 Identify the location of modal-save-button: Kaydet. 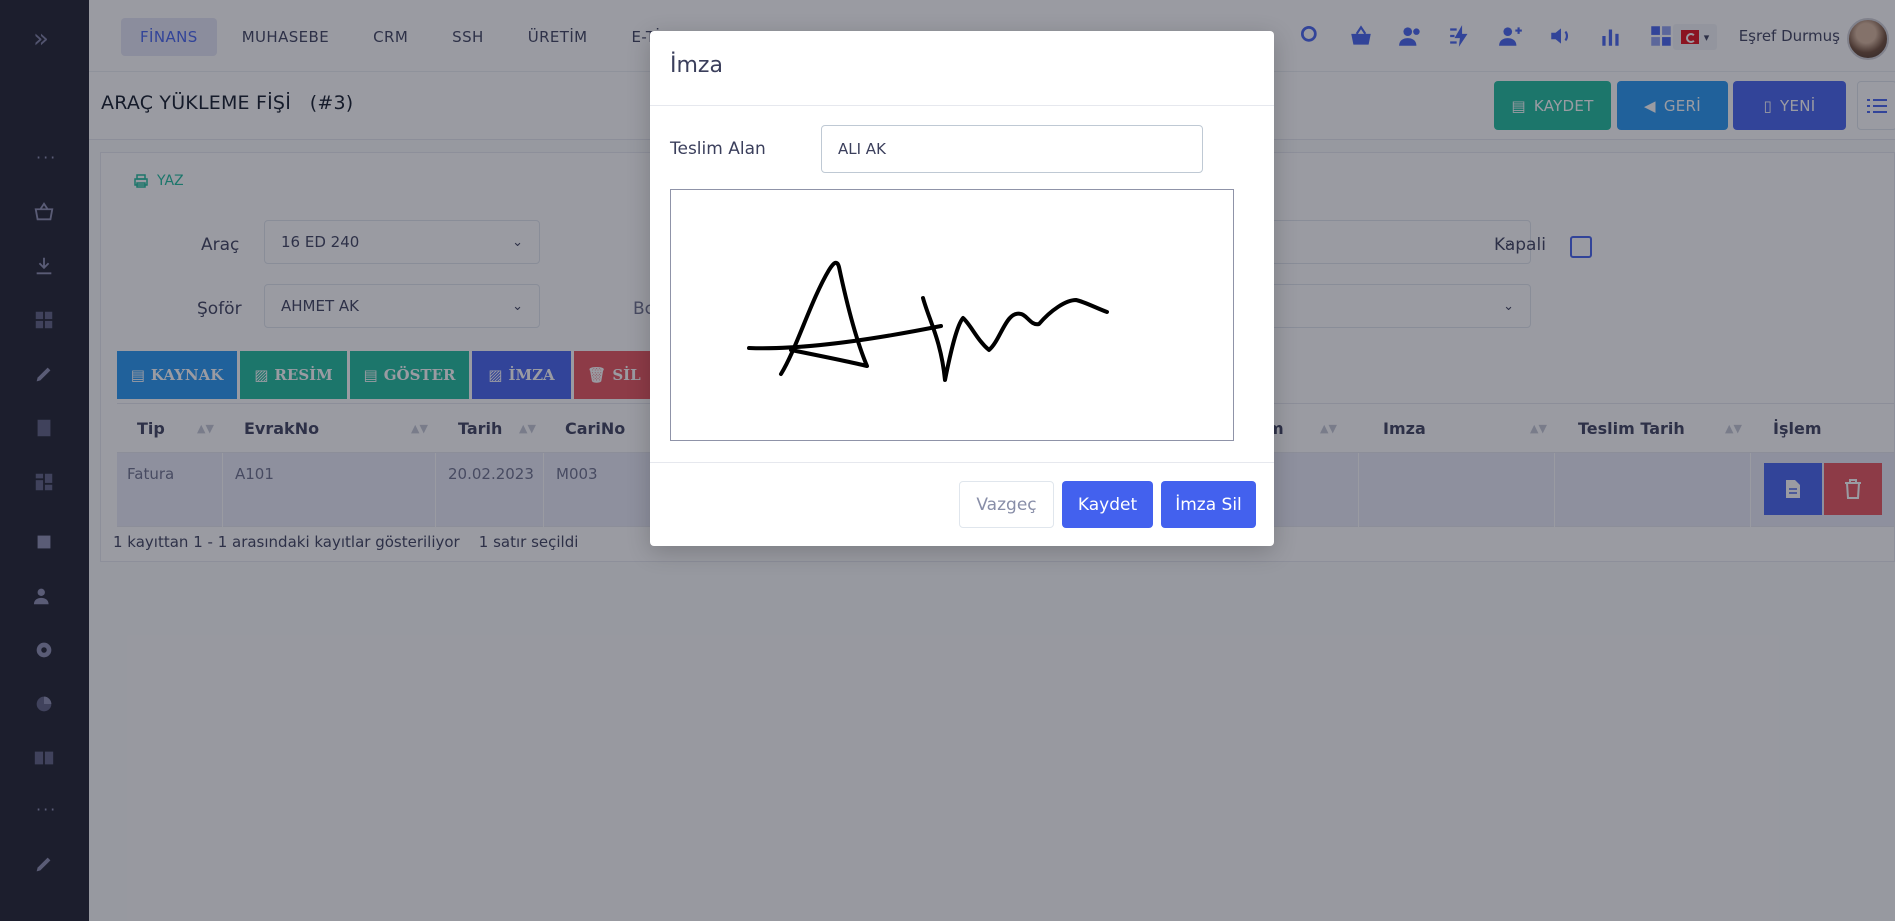
(1107, 504).